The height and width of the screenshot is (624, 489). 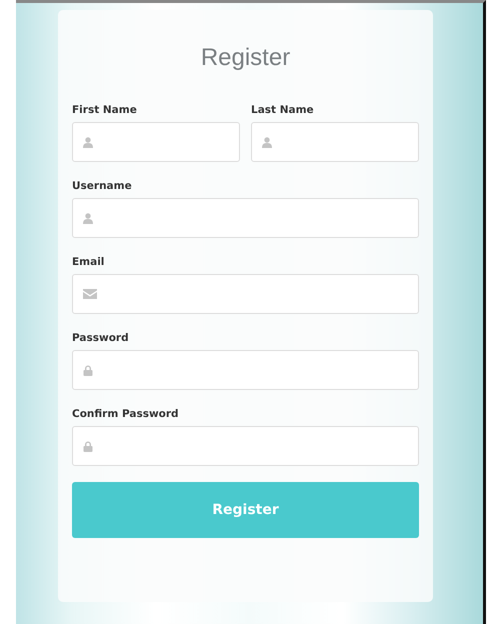 I want to click on register-button: Register, so click(x=245, y=510).